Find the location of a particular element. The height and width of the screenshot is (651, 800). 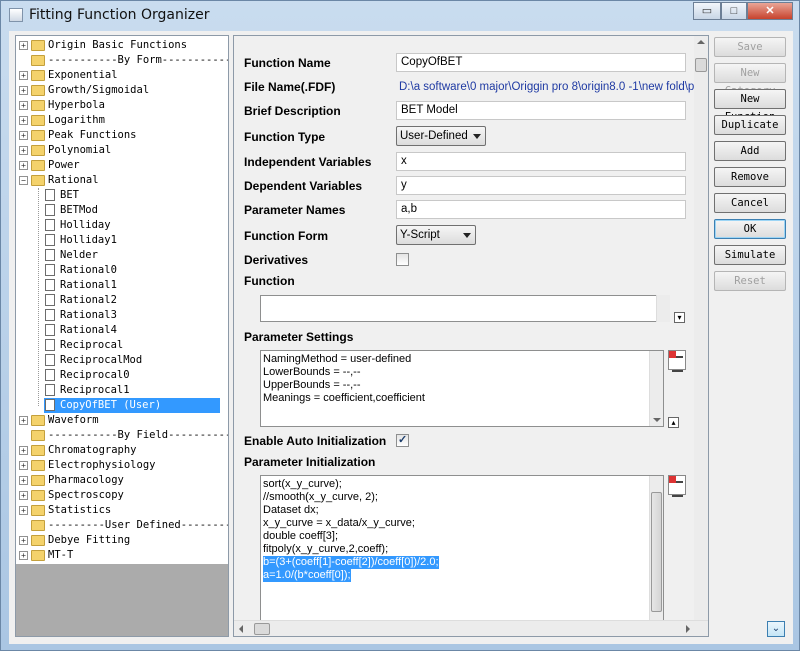

tree-category-item: + Spectroscopy is located at coordinates (122, 495).